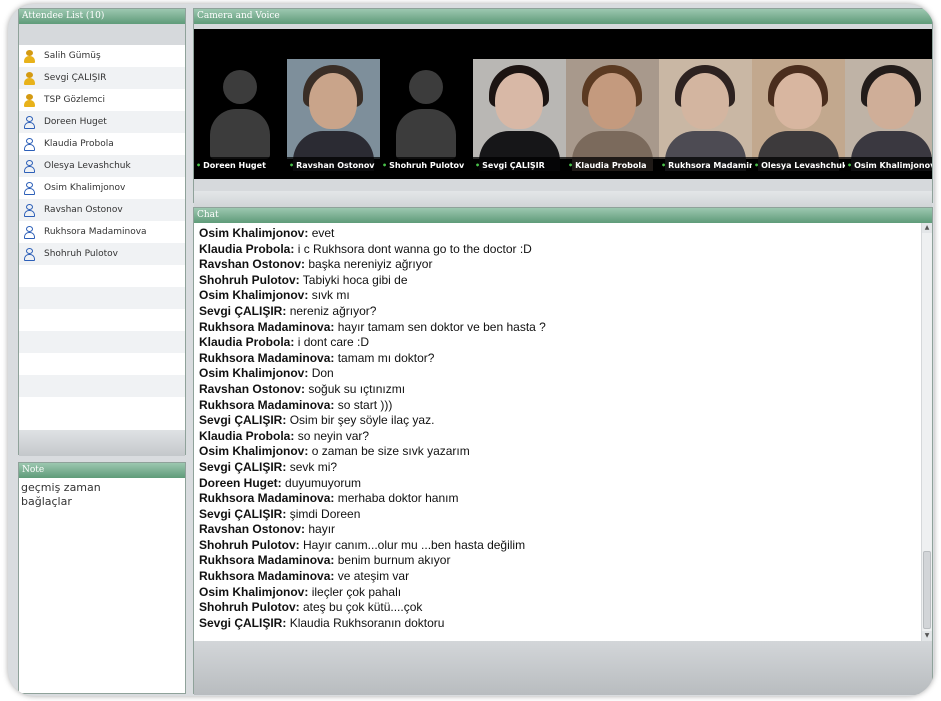  I want to click on video-participant-name: Ravshan Ostonov, so click(335, 165).